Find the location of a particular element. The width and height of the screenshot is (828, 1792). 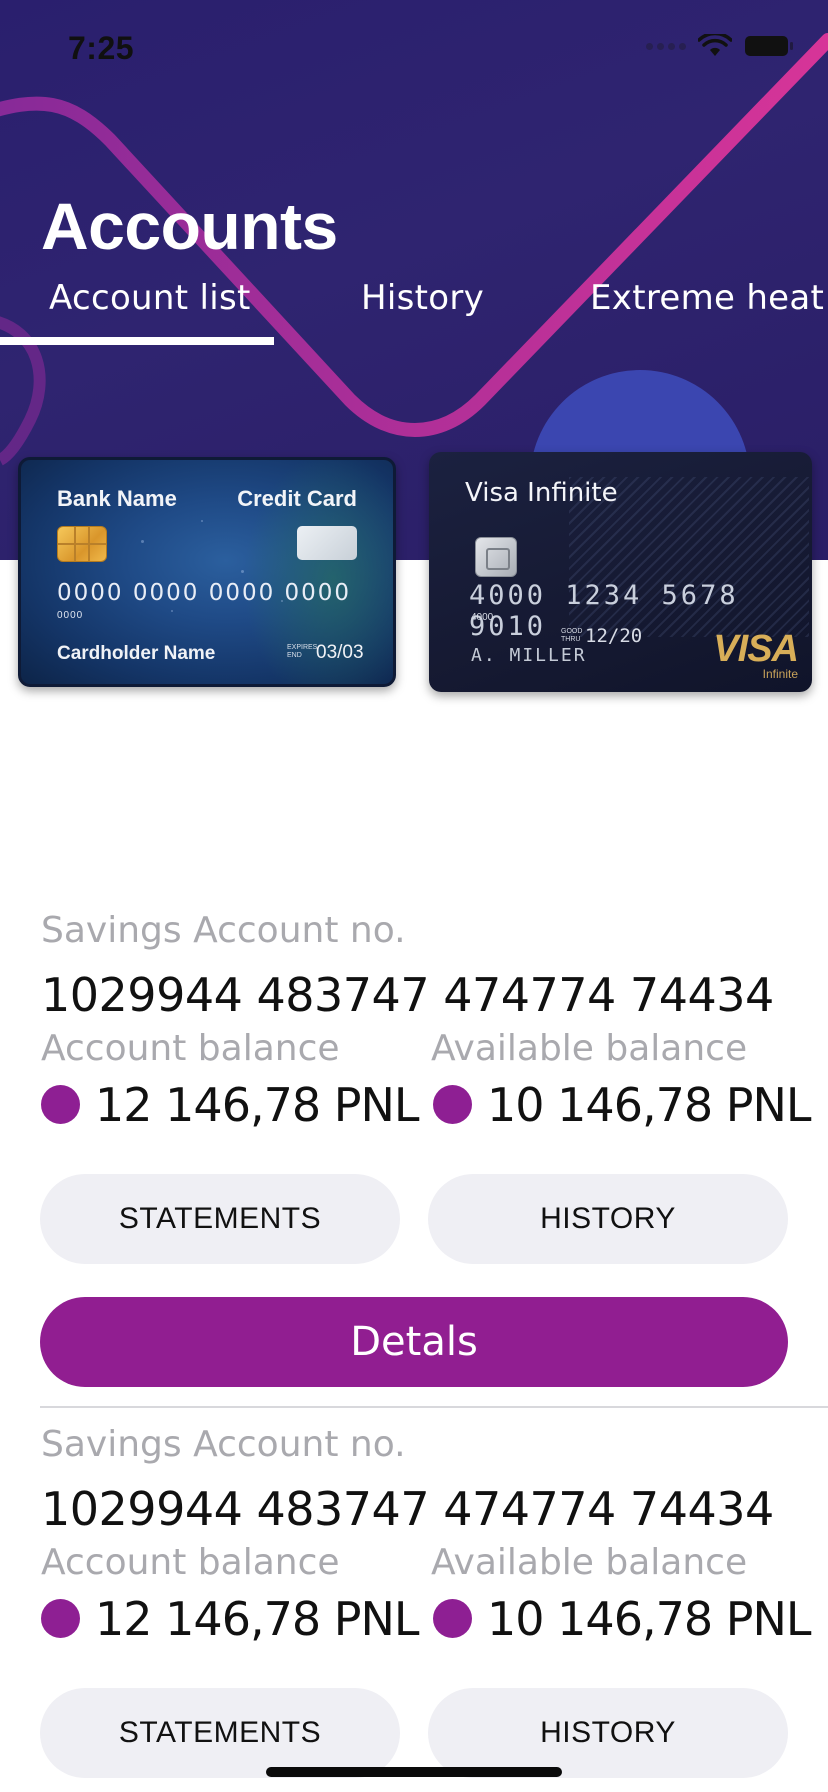

status-icons is located at coordinates (720, 46).